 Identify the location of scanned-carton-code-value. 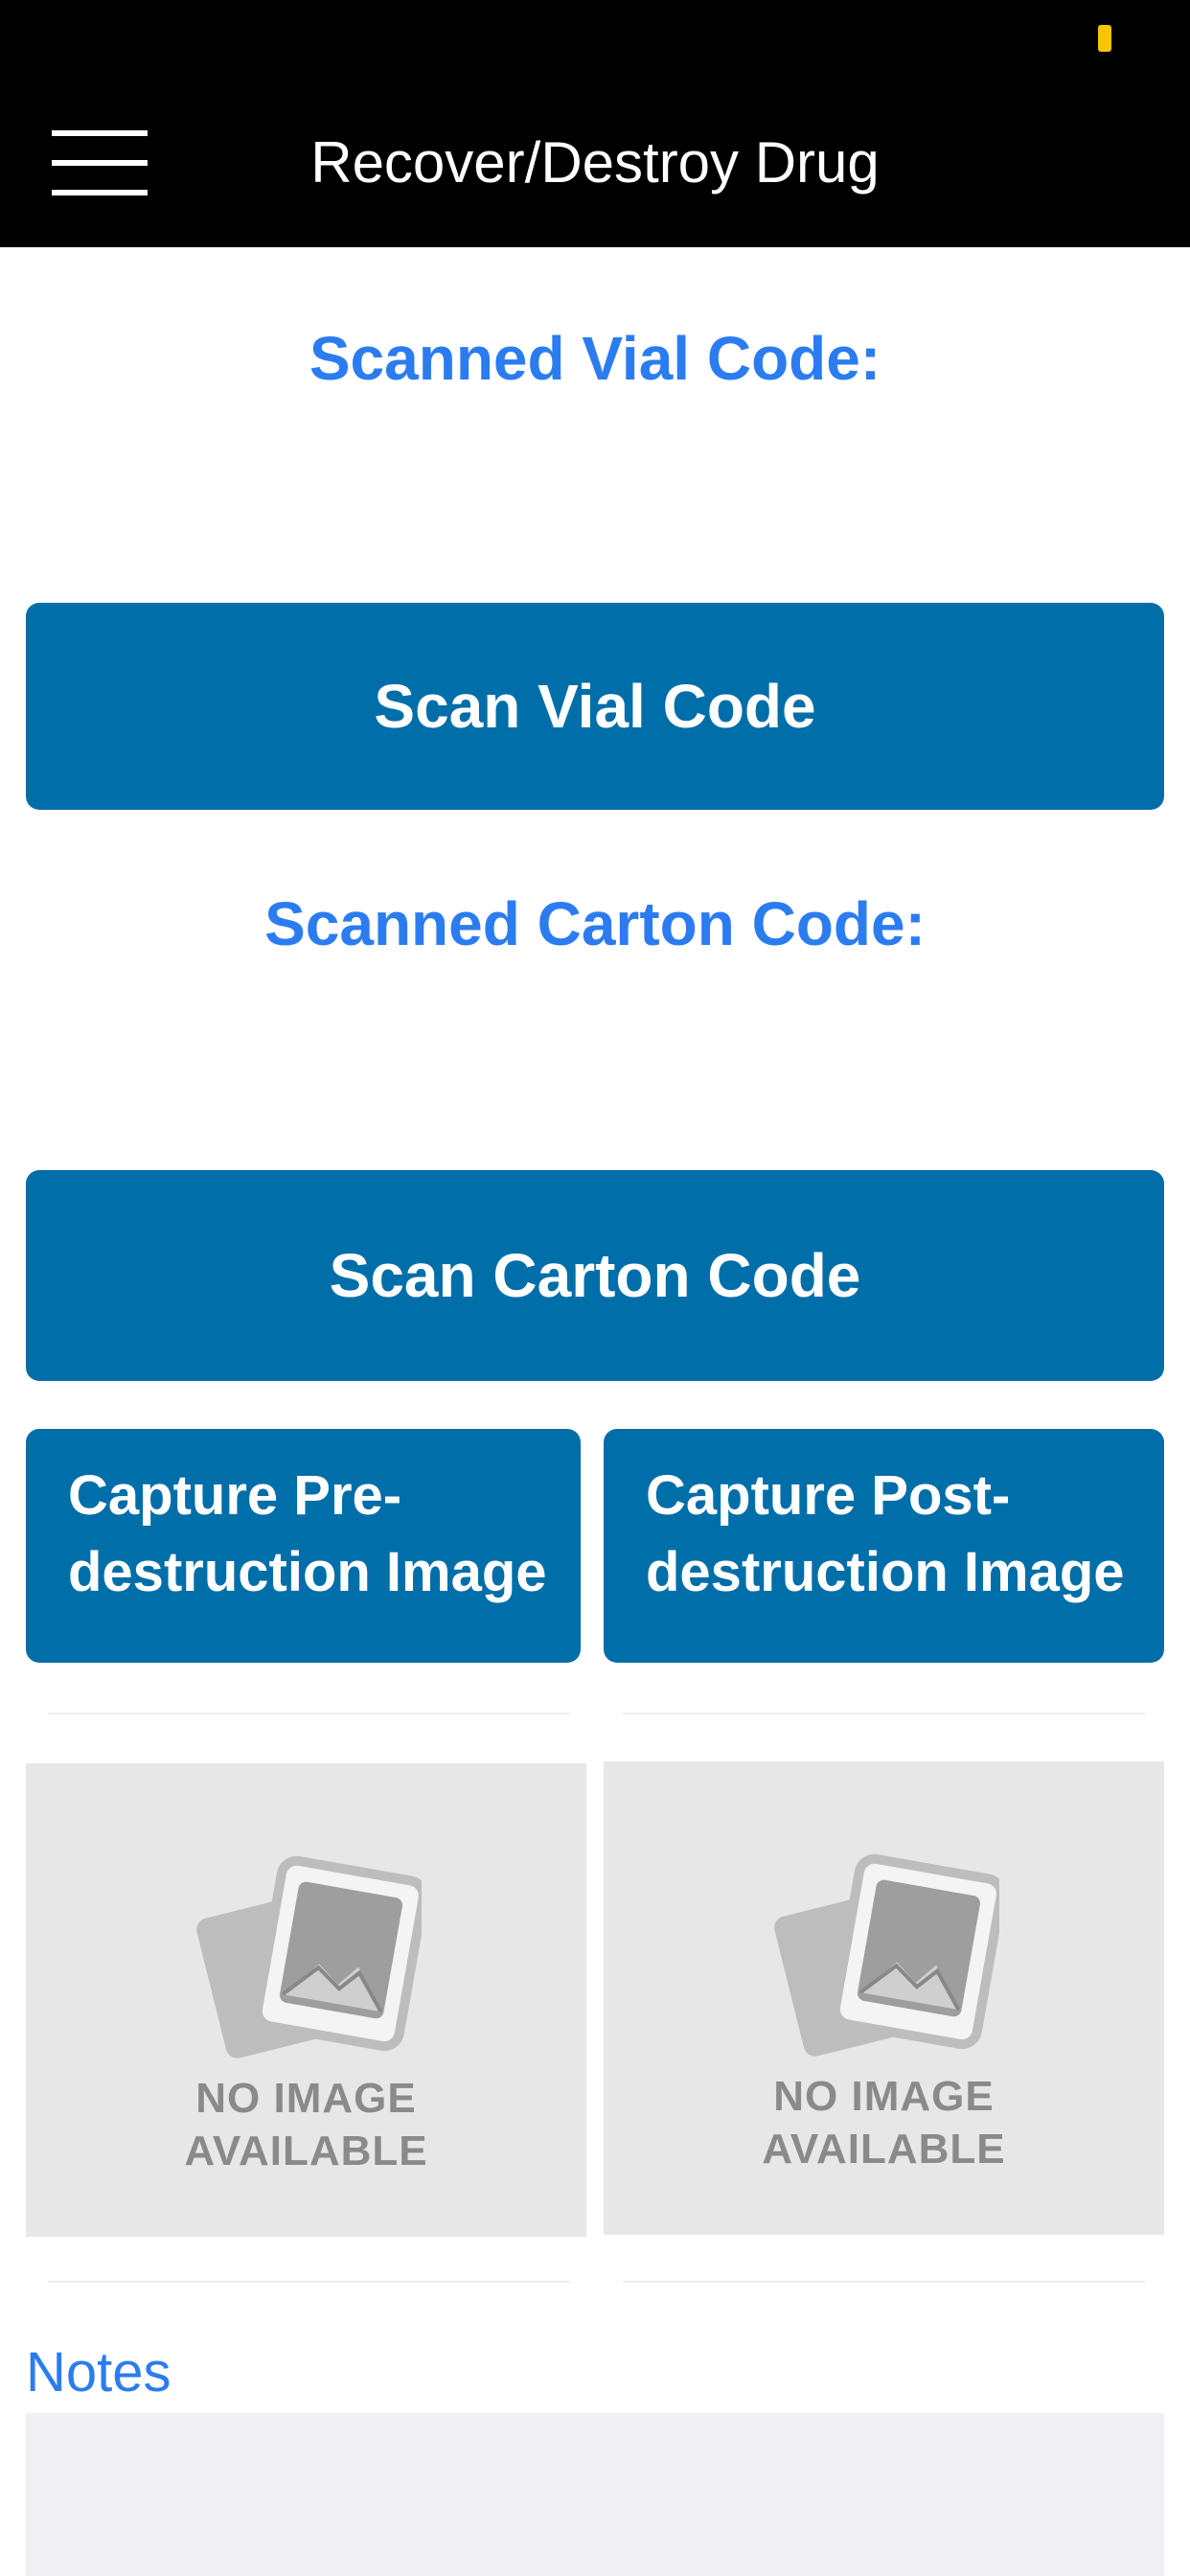
(595, 1025).